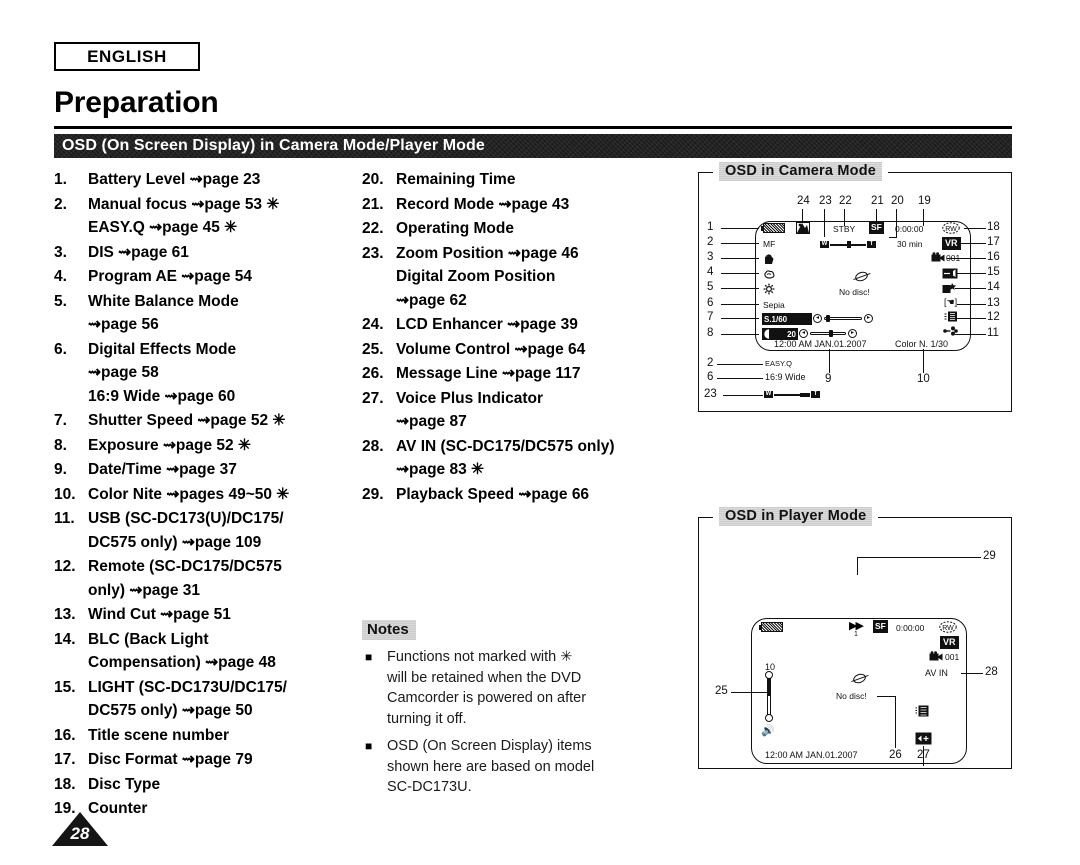 This screenshot has height=865, width=1080. I want to click on osd-list-mid-item-number: 23., so click(373, 253).